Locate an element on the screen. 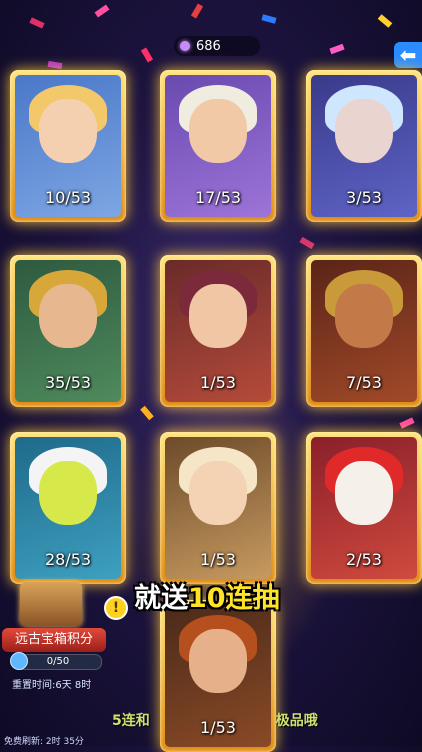 This screenshot has width=422, height=752. hero-card: 10/53 is located at coordinates (68, 146).